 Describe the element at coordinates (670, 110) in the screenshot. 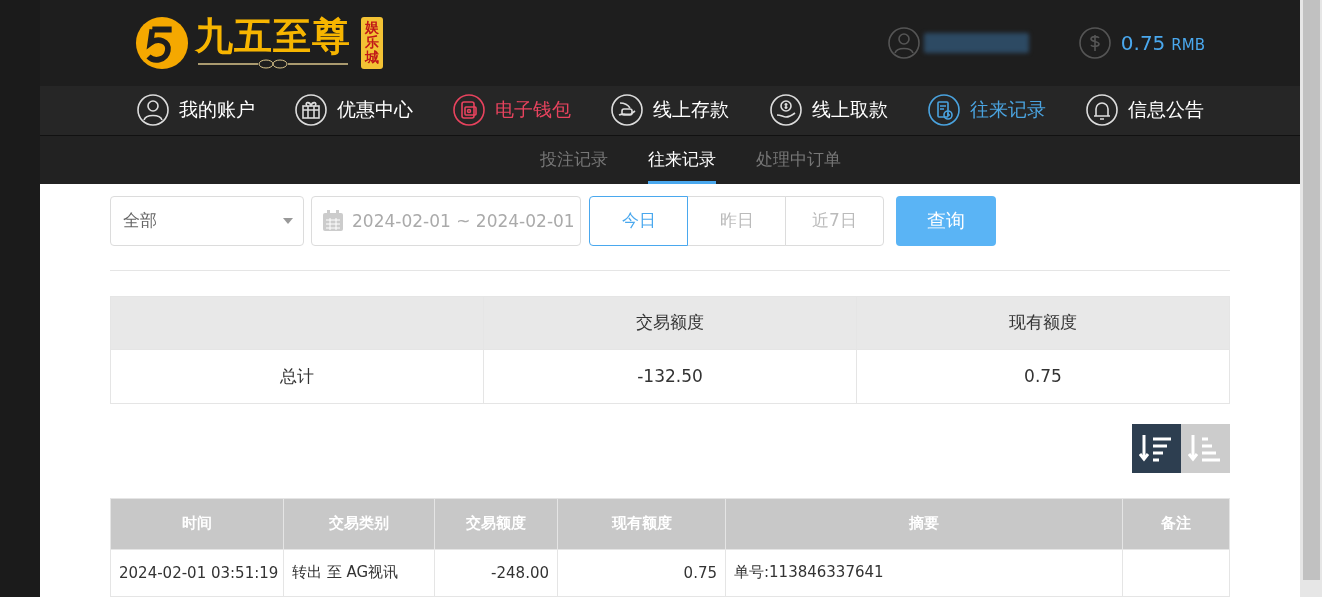

I see `nav-item: 线上存款` at that location.